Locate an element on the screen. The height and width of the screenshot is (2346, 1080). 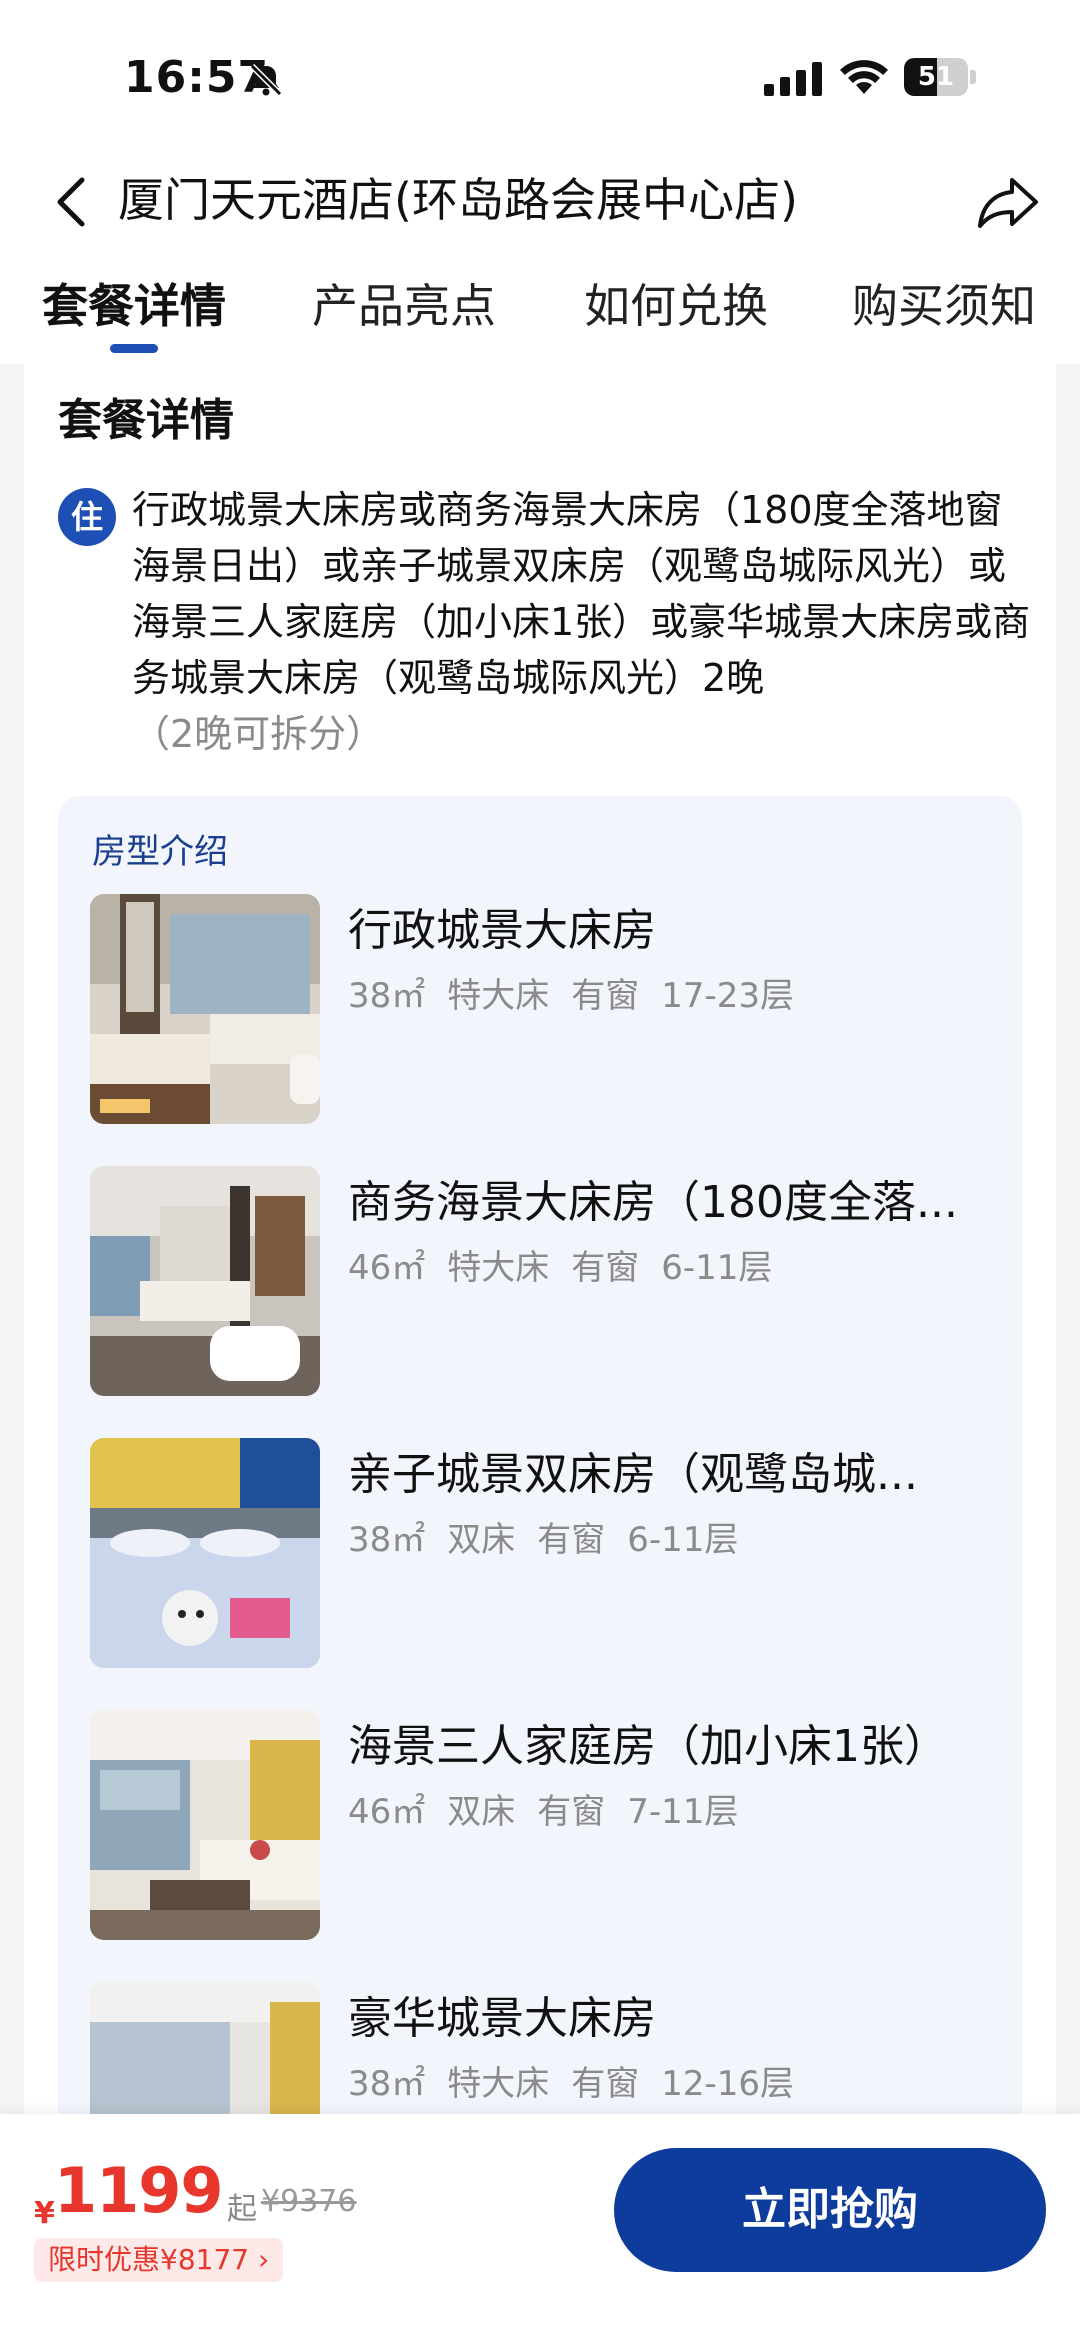
room-item: 商务海景大床房（180度全落... 46㎡ 特大床 有窗 6-11层 is located at coordinates (540, 1281).